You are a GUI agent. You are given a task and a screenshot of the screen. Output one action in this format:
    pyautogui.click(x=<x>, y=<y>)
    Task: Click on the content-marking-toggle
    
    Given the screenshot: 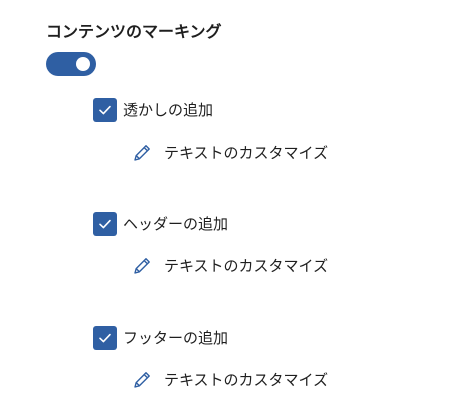 What is the action you would take?
    pyautogui.click(x=71, y=64)
    